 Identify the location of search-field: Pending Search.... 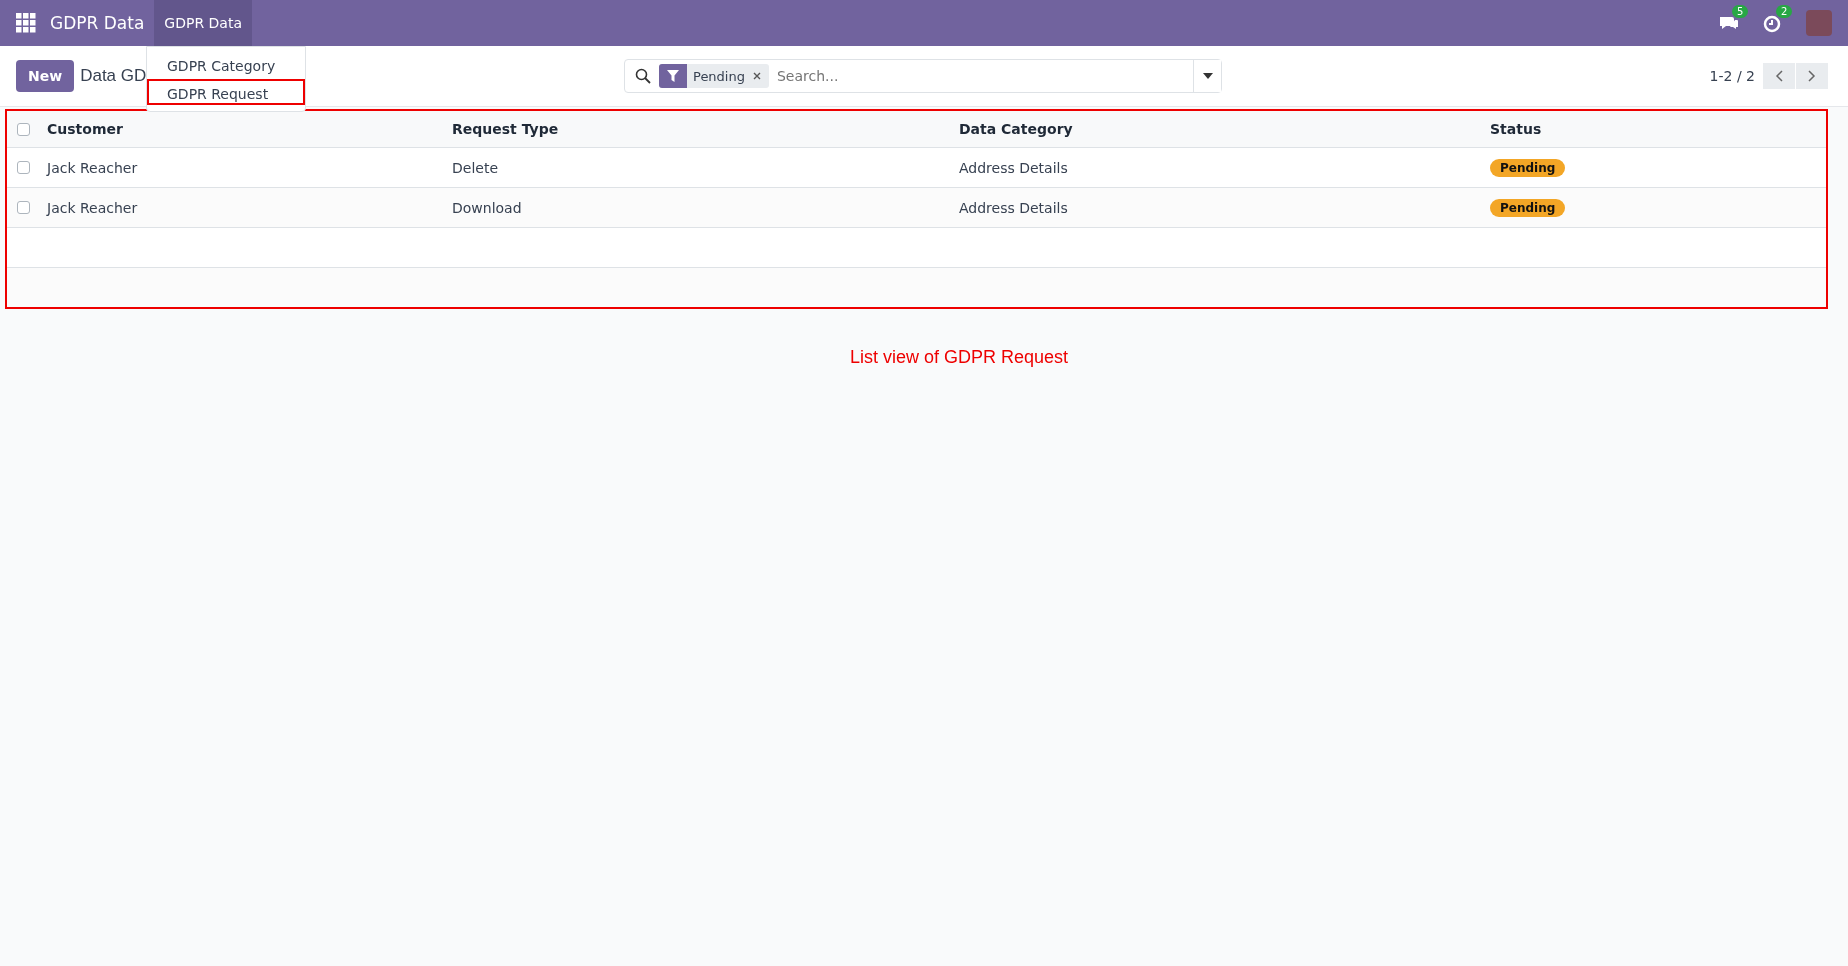
(923, 76).